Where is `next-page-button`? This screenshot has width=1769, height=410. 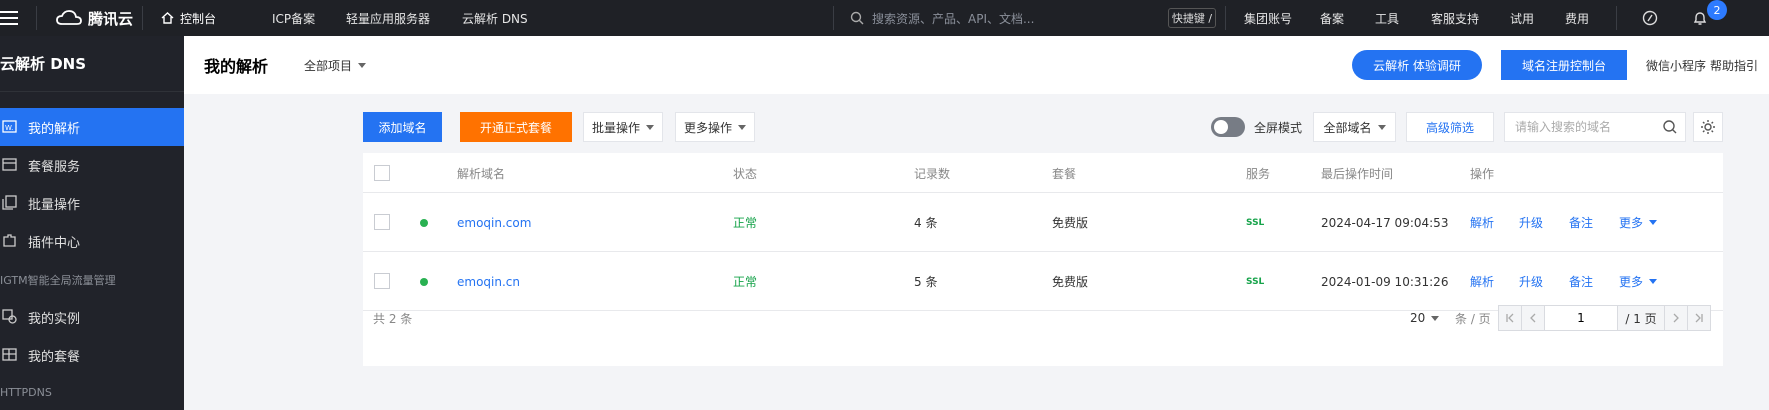 next-page-button is located at coordinates (1676, 318).